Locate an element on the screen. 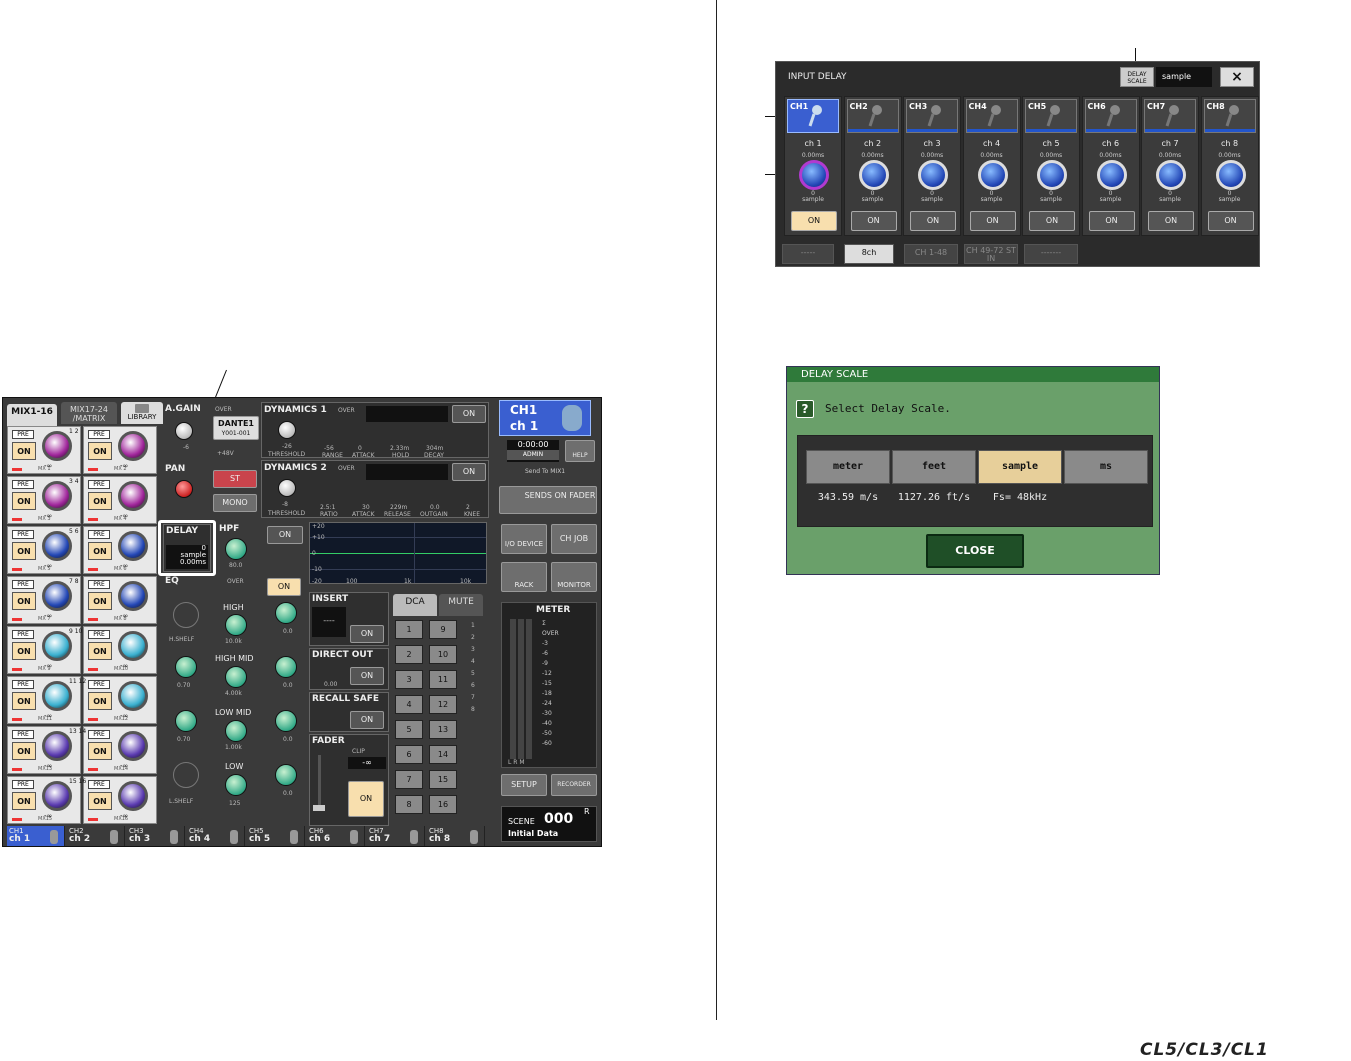 This screenshot has width=1351, height=1061. eq-graph: +20 +10 0 -10 -20 100 1k 10k is located at coordinates (398, 553).